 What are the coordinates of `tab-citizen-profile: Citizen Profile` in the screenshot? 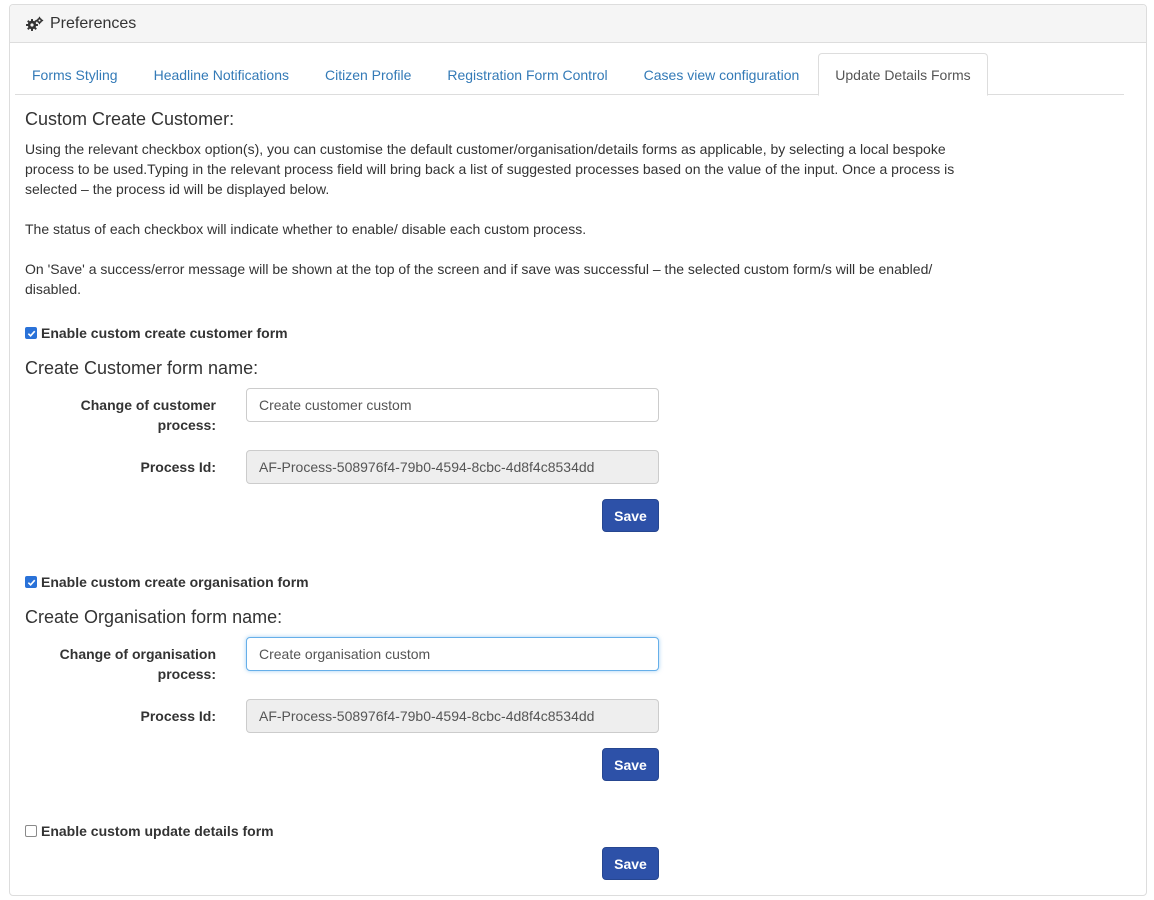 It's located at (368, 74).